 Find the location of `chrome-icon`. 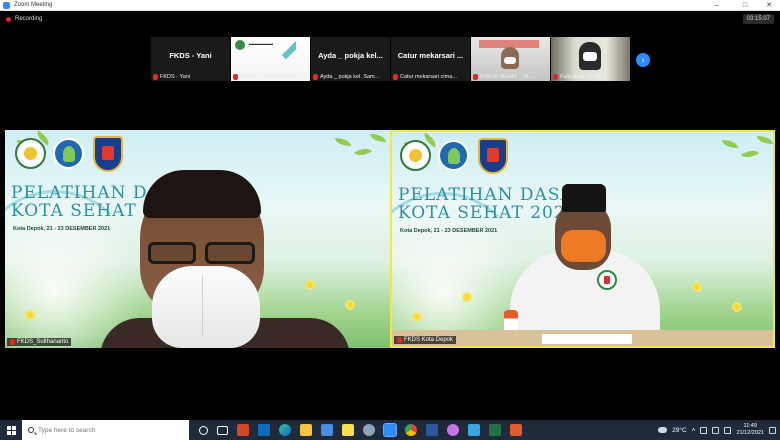

chrome-icon is located at coordinates (411, 430).